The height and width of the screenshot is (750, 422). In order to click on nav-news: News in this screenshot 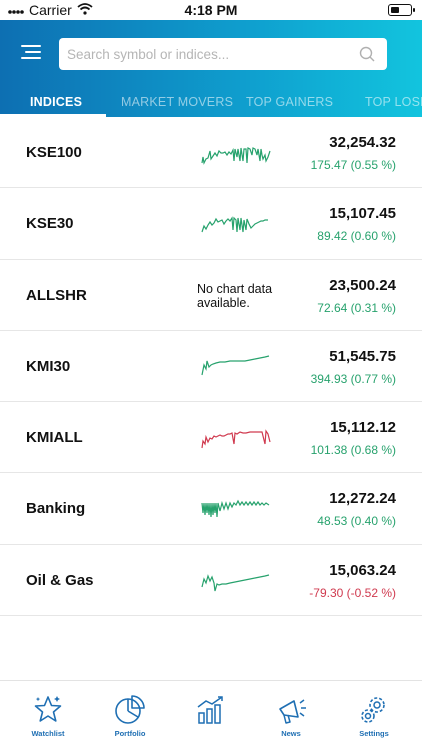, I will do `click(291, 715)`.